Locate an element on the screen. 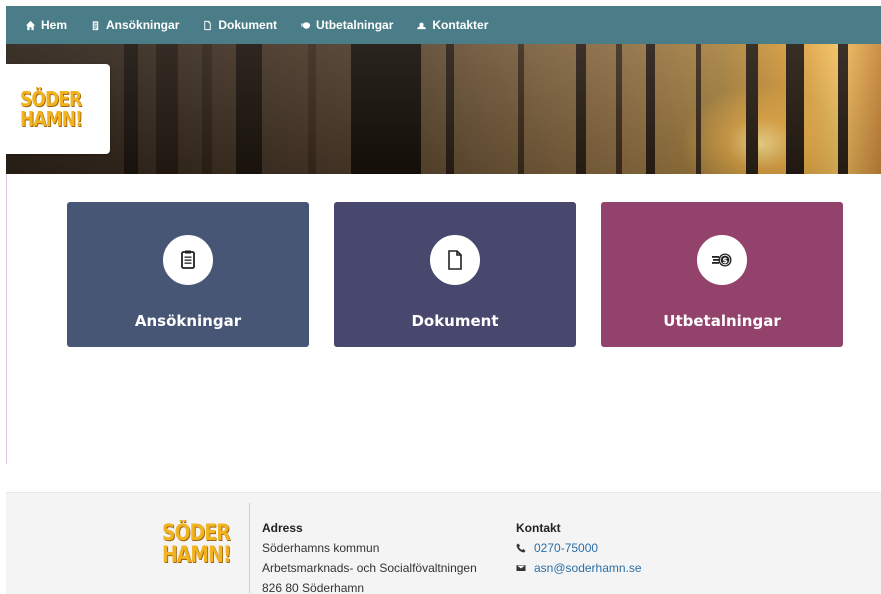 The image size is (881, 594). footer-divider is located at coordinates (249, 548).